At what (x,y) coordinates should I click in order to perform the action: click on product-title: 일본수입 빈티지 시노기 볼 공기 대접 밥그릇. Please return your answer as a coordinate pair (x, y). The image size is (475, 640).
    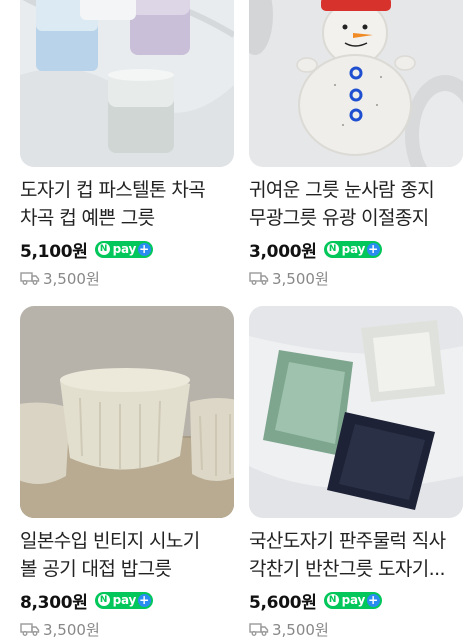
    Looking at the image, I should click on (127, 555).